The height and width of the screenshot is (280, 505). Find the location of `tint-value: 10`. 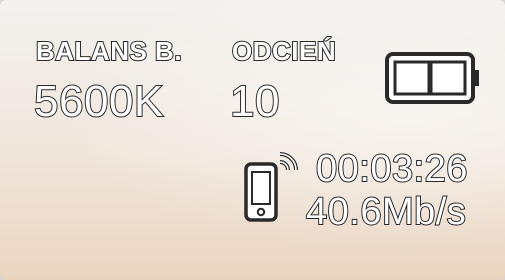

tint-value: 10 is located at coordinates (254, 102).